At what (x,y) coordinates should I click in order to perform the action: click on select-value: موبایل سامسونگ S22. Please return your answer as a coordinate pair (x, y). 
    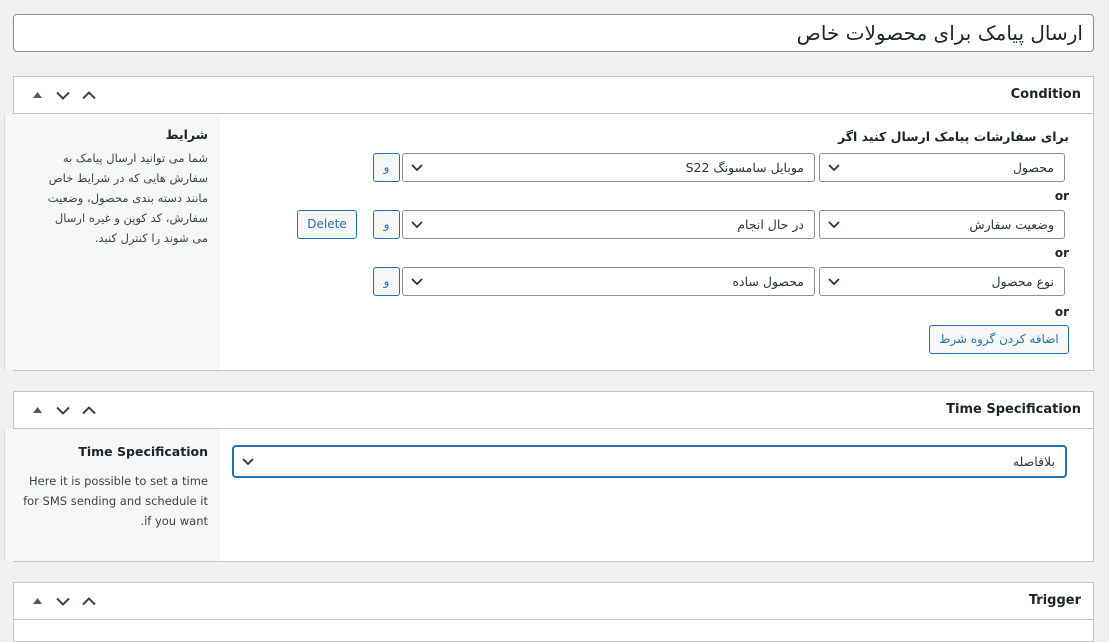
    Looking at the image, I should click on (744, 167).